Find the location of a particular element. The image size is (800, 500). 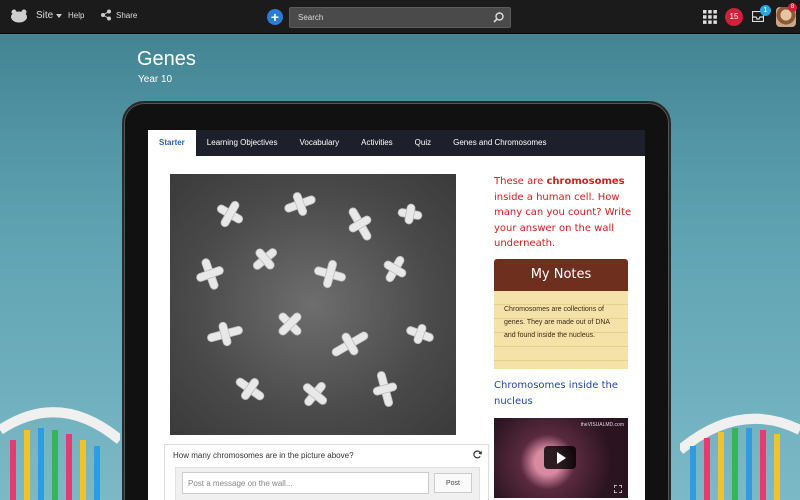

tab-starter: Starter is located at coordinates (172, 143).